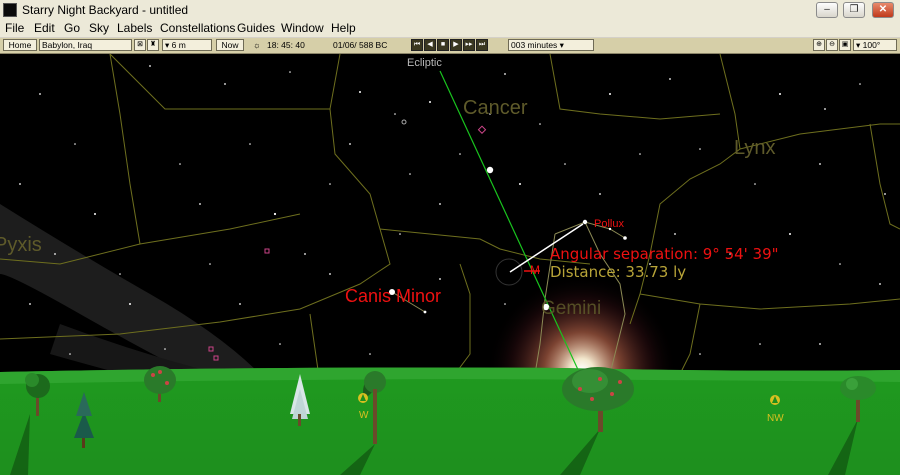  I want to click on zoom-in-icon: ⊕, so click(819, 45).